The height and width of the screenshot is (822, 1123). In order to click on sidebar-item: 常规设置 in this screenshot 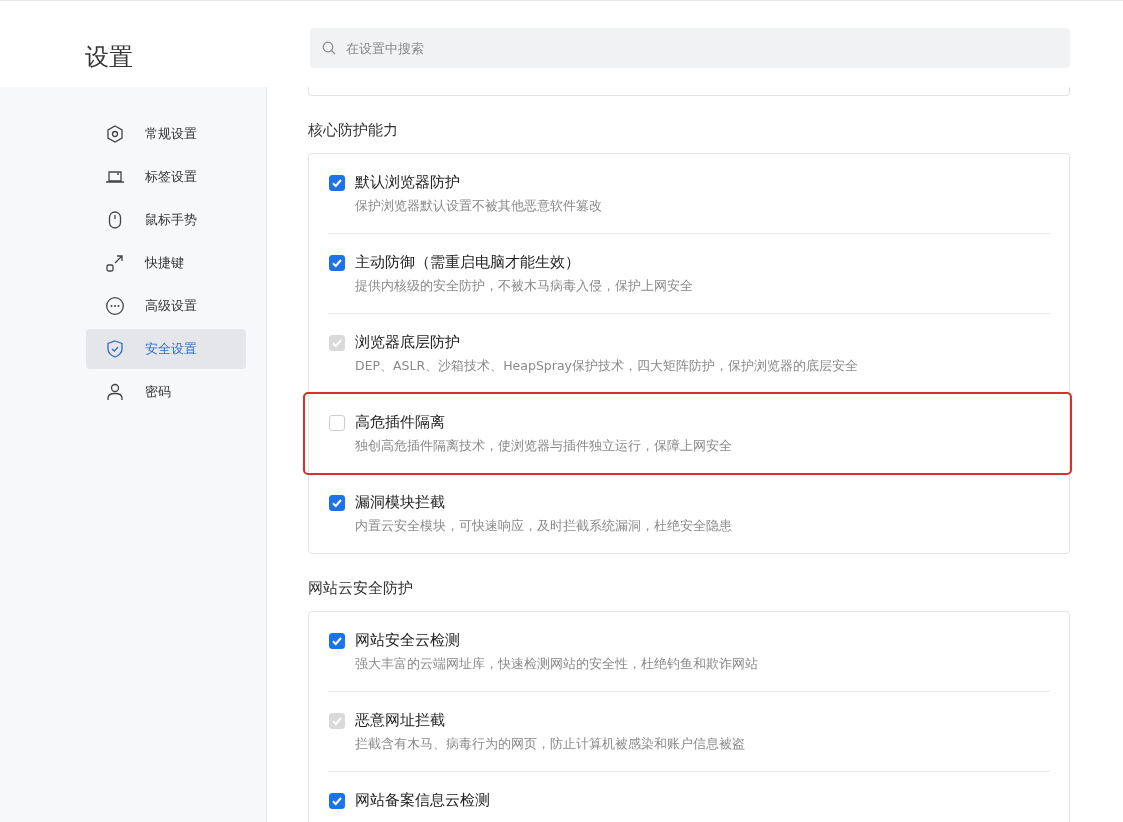, I will do `click(166, 134)`.